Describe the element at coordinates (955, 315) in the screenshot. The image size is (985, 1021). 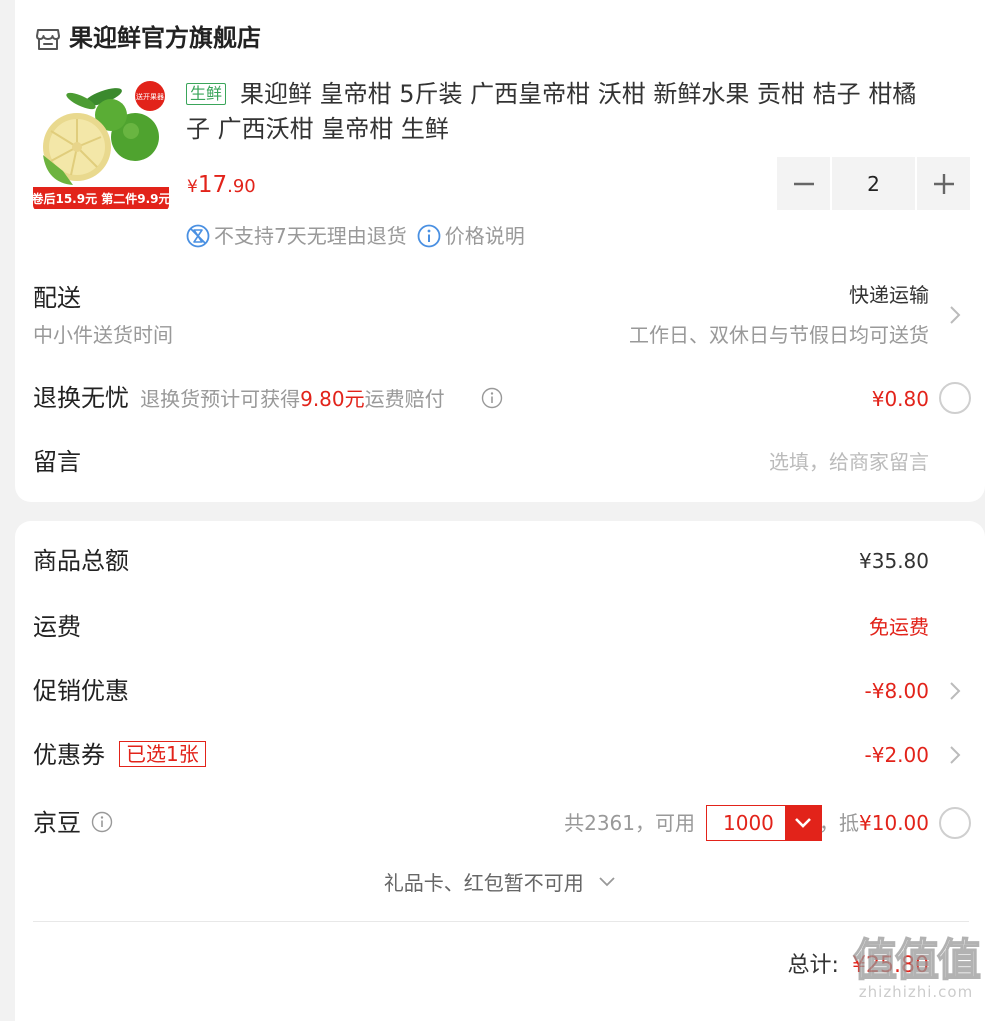
I see `delivery-chevron-right-icon` at that location.